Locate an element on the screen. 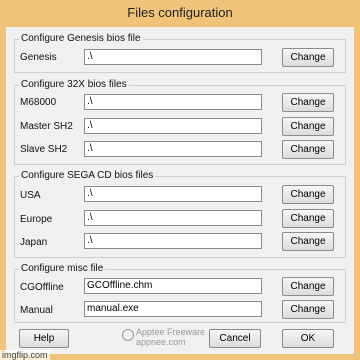 The image size is (360, 360). cgoffline-path-field: GCOffline.chm is located at coordinates (173, 286).